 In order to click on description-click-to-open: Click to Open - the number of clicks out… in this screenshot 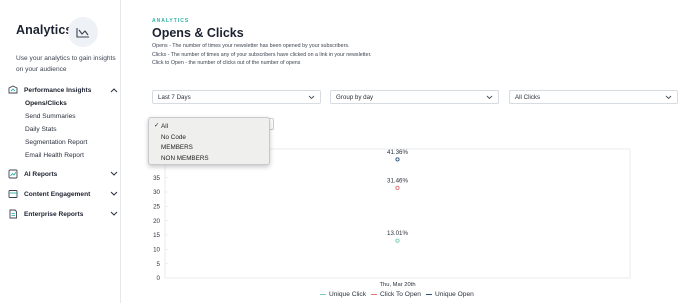, I will do `click(226, 63)`.